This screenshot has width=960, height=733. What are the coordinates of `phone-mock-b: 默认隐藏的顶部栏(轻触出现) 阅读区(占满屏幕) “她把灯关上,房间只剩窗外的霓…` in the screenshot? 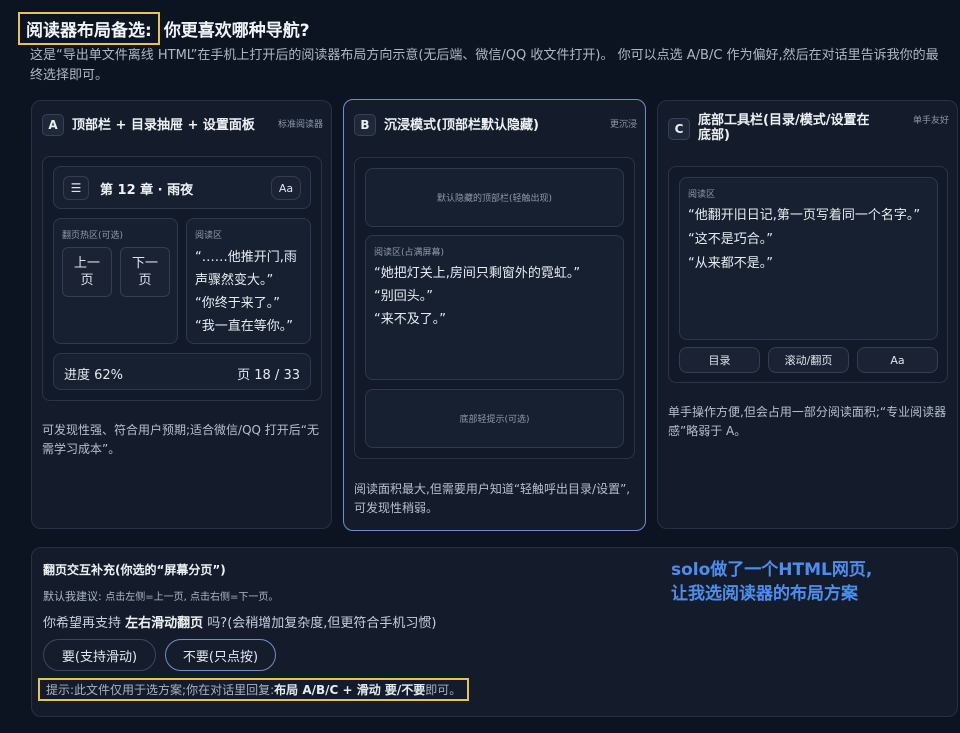 It's located at (494, 308).